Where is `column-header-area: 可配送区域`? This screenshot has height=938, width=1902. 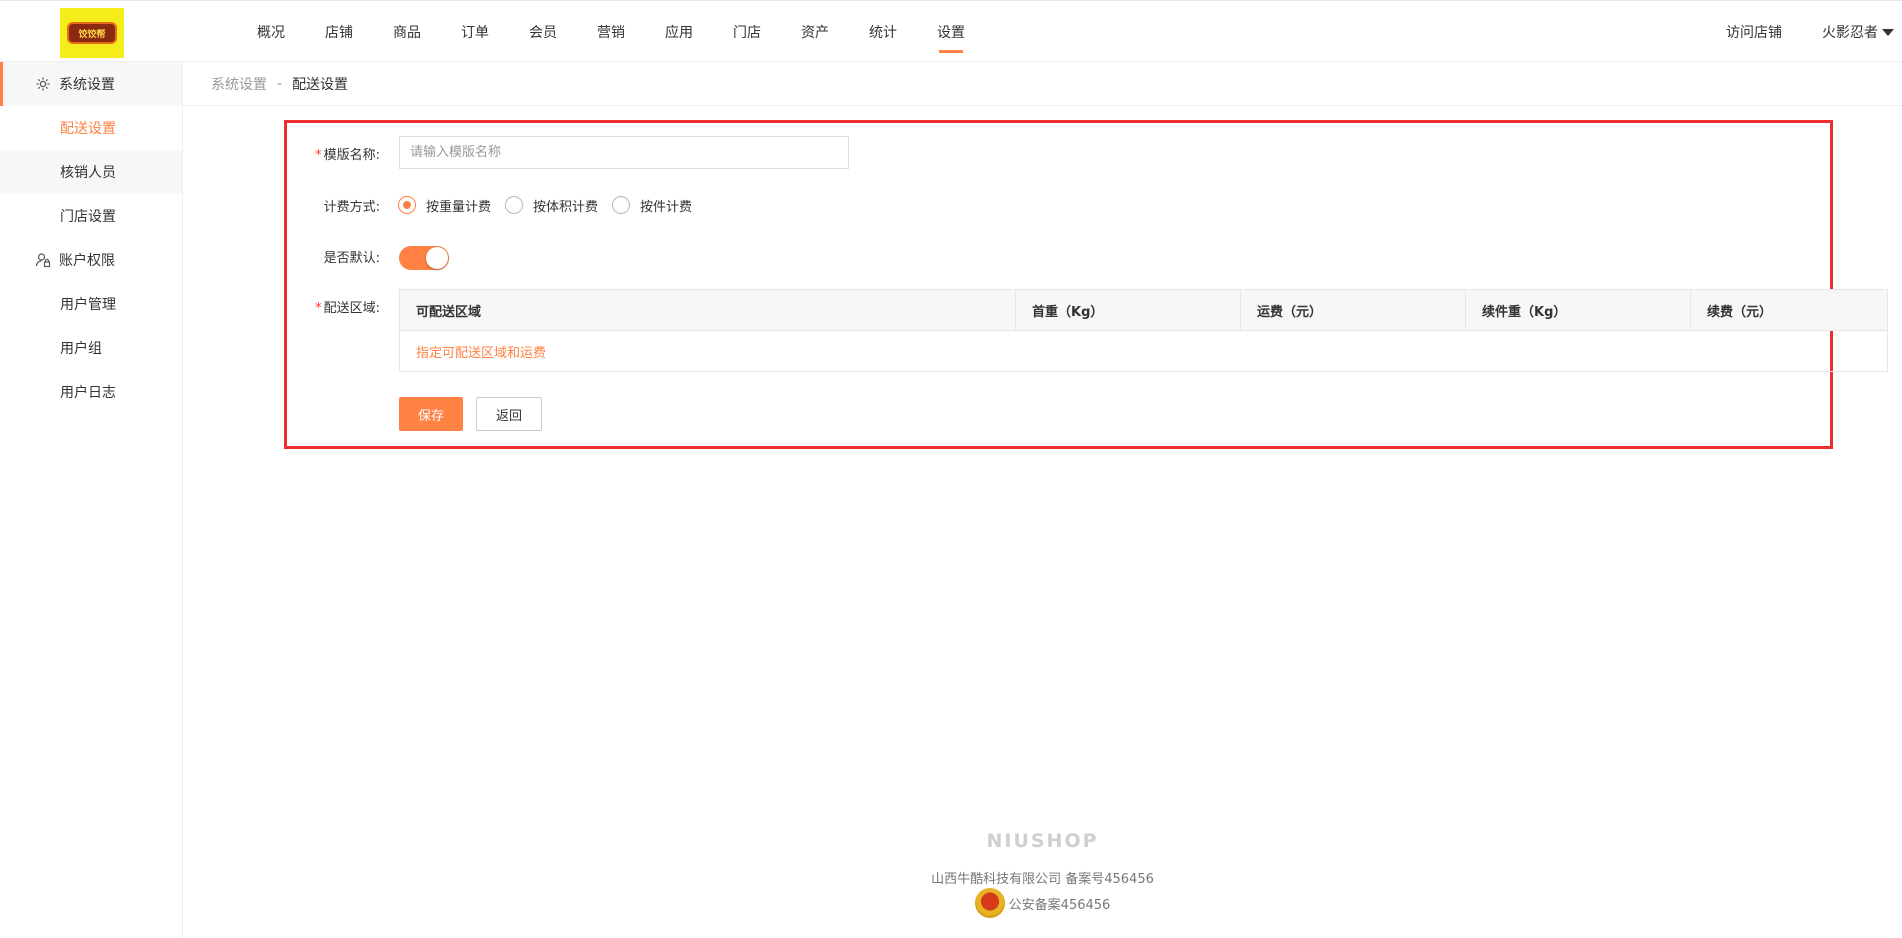 column-header-area: 可配送区域 is located at coordinates (707, 310).